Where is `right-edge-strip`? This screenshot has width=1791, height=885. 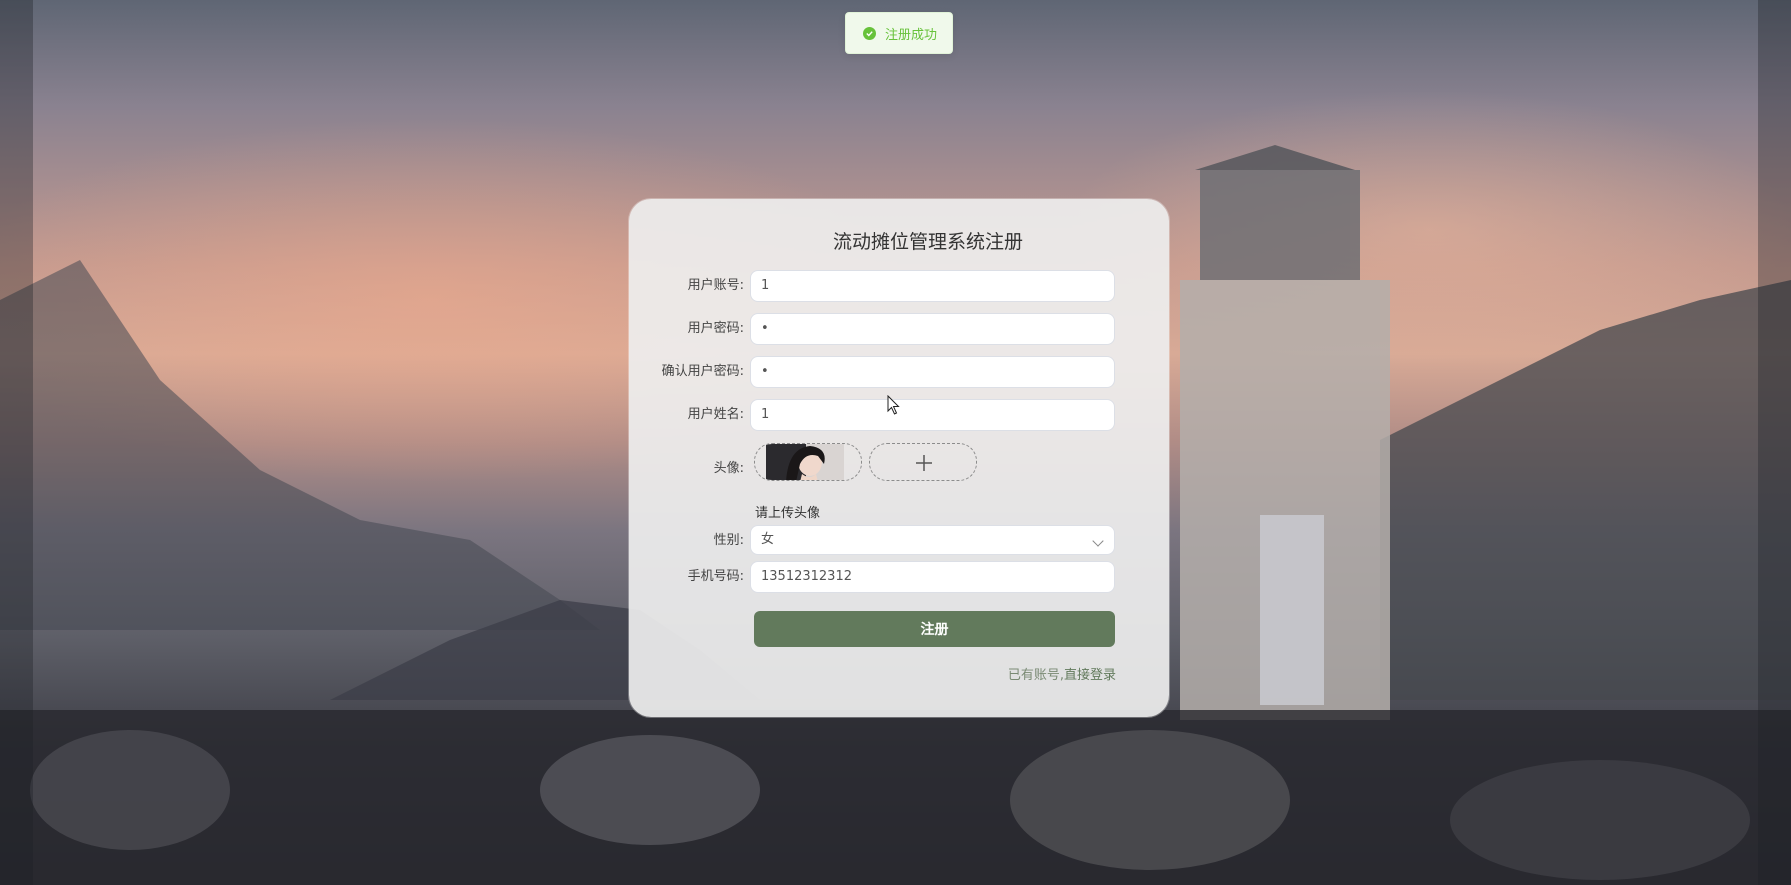
right-edge-strip is located at coordinates (1774, 442).